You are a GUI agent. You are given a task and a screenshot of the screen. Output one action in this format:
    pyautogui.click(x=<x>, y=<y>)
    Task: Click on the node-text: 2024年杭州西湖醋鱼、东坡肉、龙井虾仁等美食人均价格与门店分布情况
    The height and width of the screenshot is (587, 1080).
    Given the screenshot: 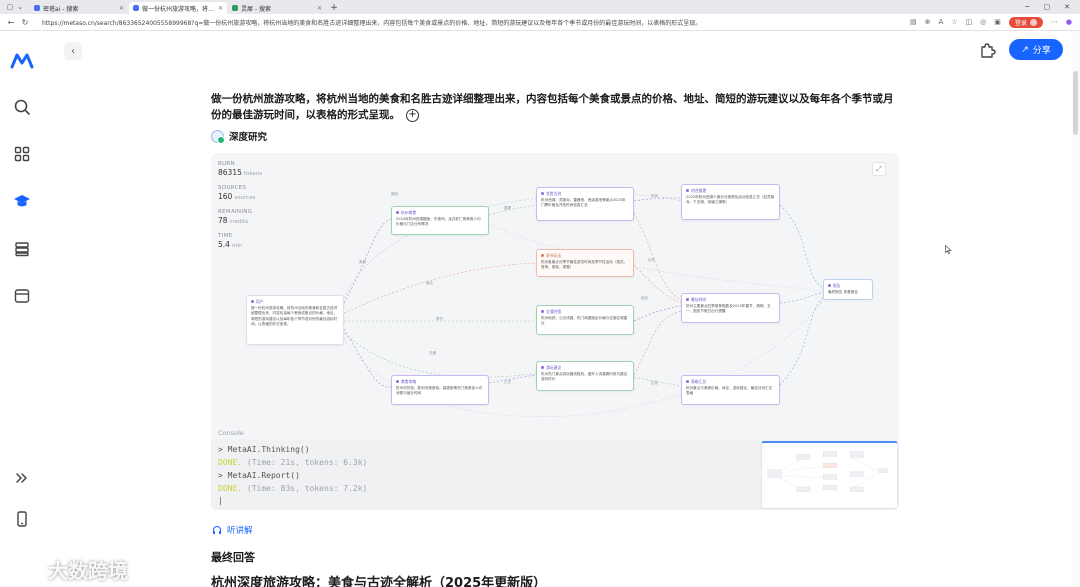 What is the action you would take?
    pyautogui.click(x=438, y=222)
    